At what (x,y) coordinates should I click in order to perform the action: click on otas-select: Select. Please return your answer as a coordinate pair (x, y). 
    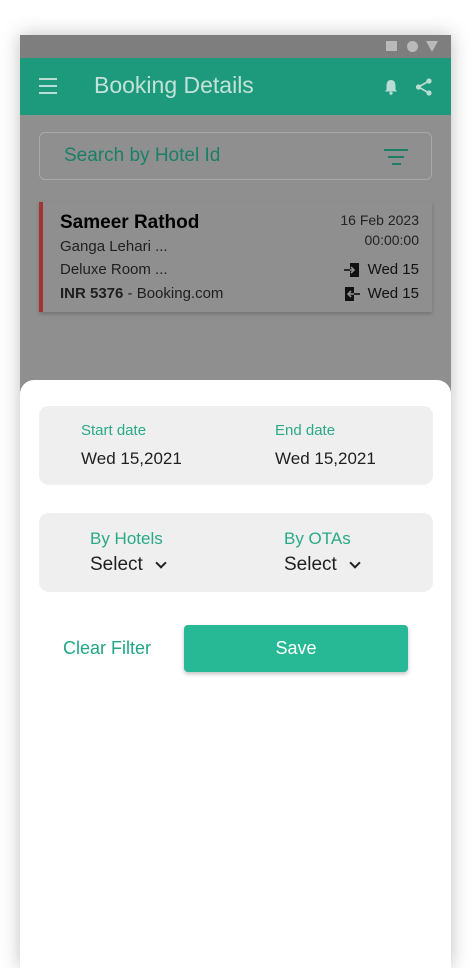
    Looking at the image, I should click on (322, 565).